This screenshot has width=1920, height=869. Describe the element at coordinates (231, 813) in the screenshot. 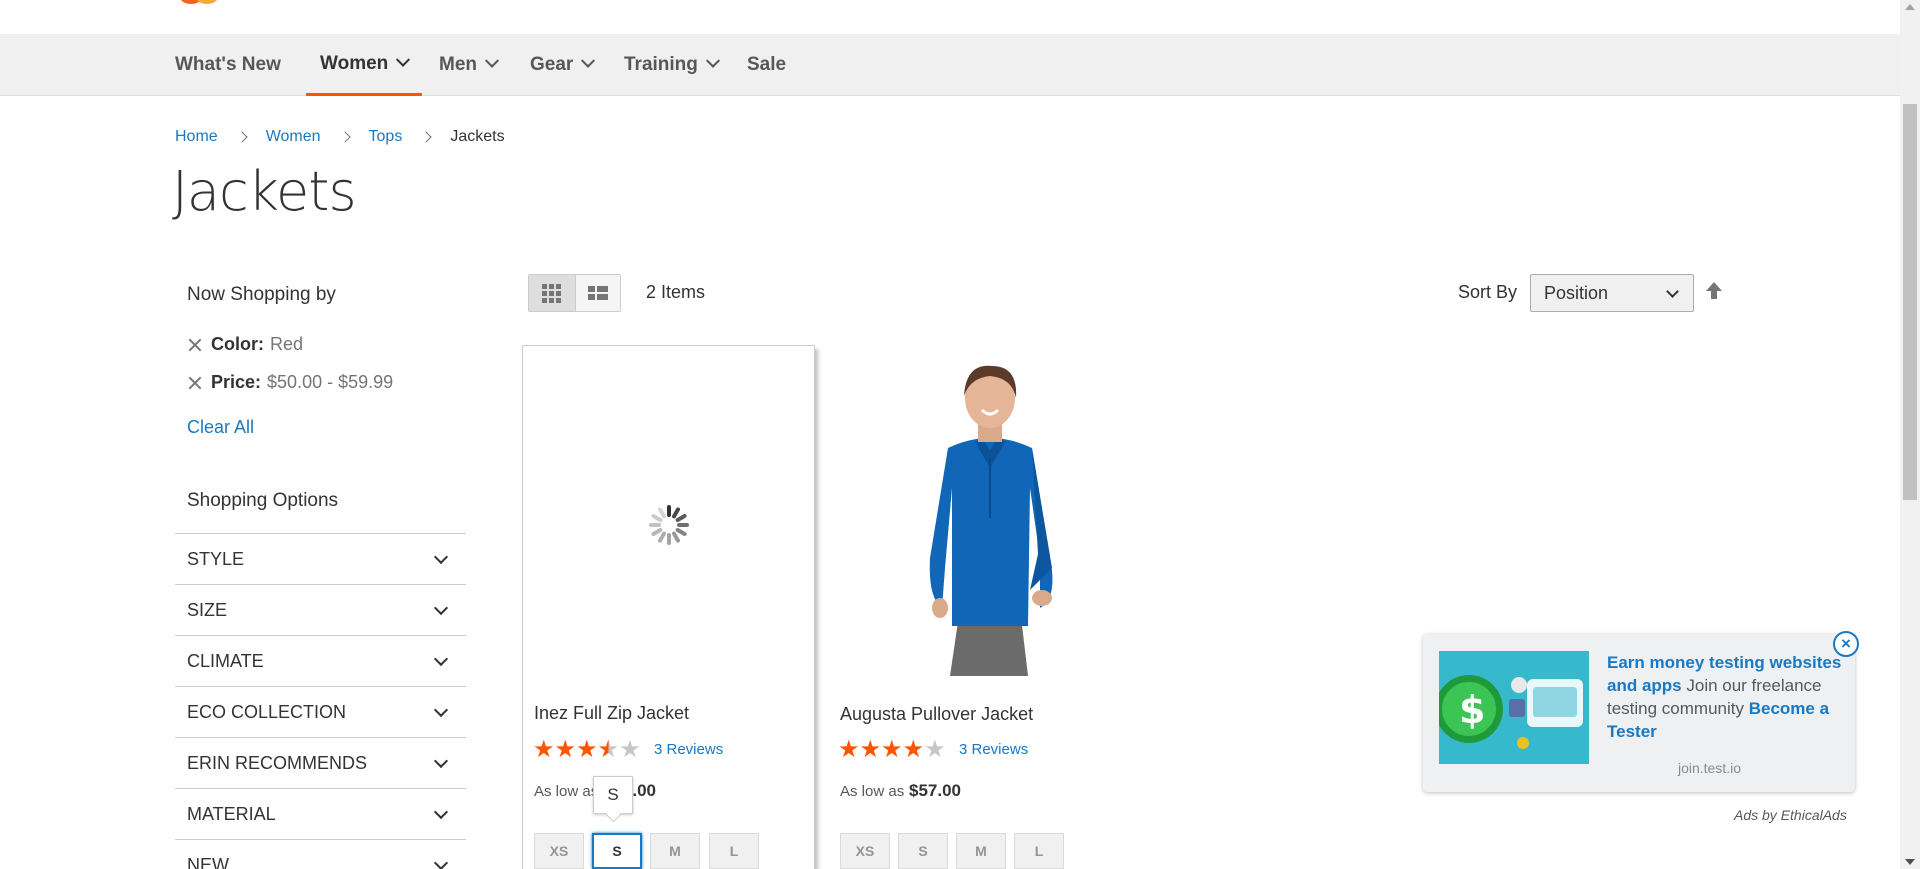

I see `option-label: MATERIAL` at that location.